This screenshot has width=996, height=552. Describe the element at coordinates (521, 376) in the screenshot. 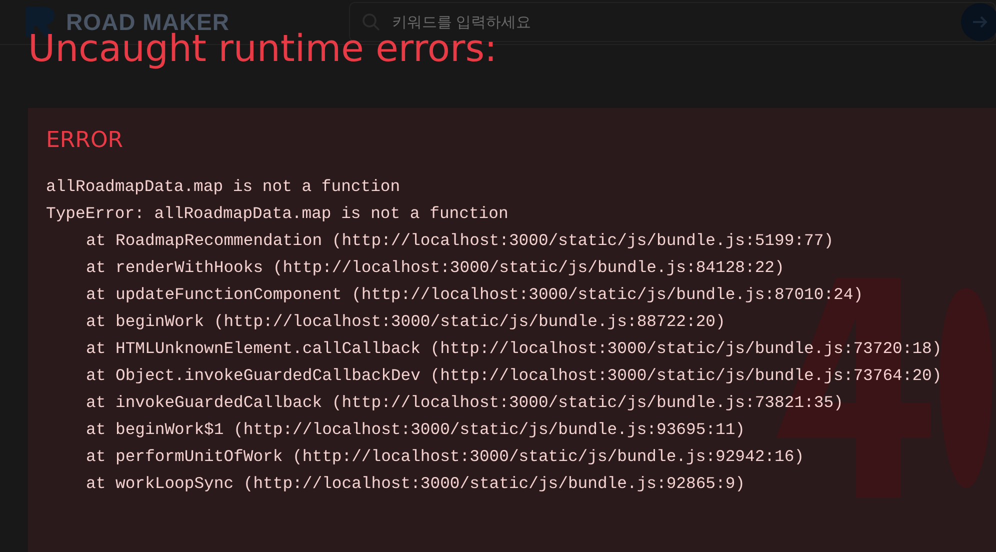

I see `stack-frame: at Object.invokeGuardedCallbackDev (http://localhost:3000/static/js/bundle.js:73764:20)` at that location.